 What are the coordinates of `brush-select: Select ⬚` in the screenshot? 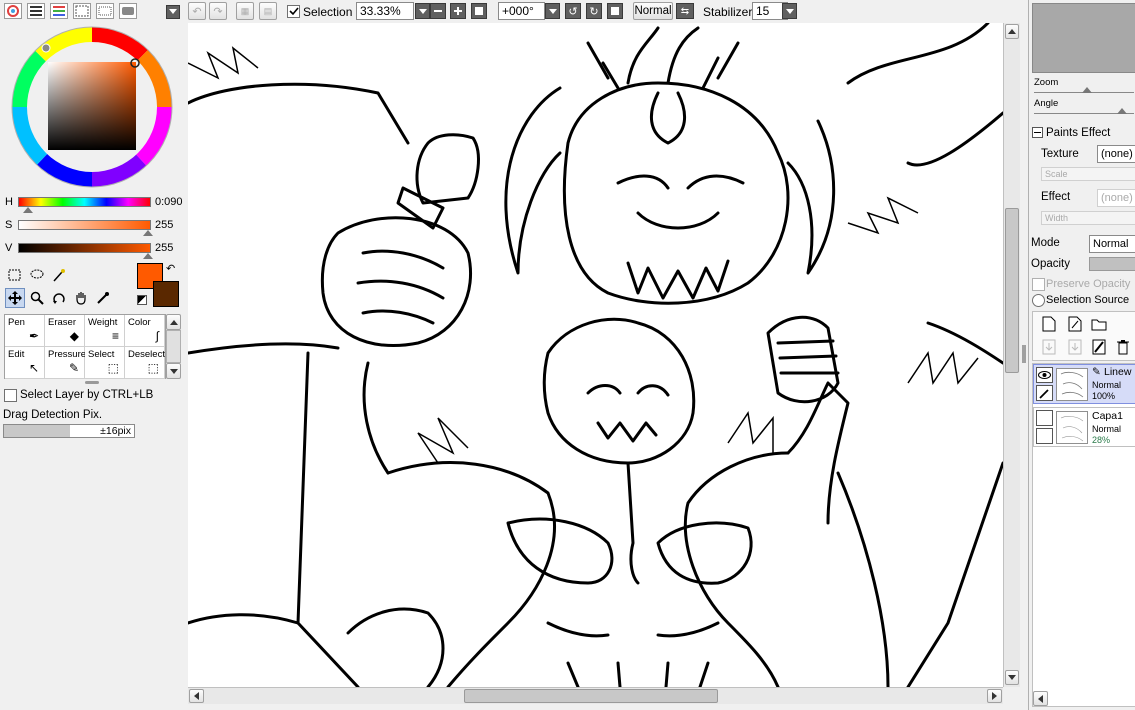 It's located at (105, 363).